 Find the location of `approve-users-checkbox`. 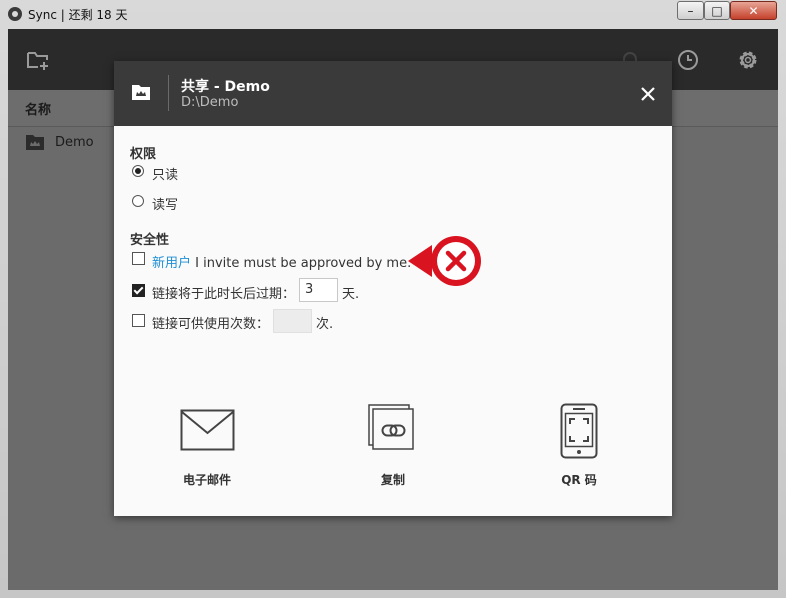

approve-users-checkbox is located at coordinates (138, 258).